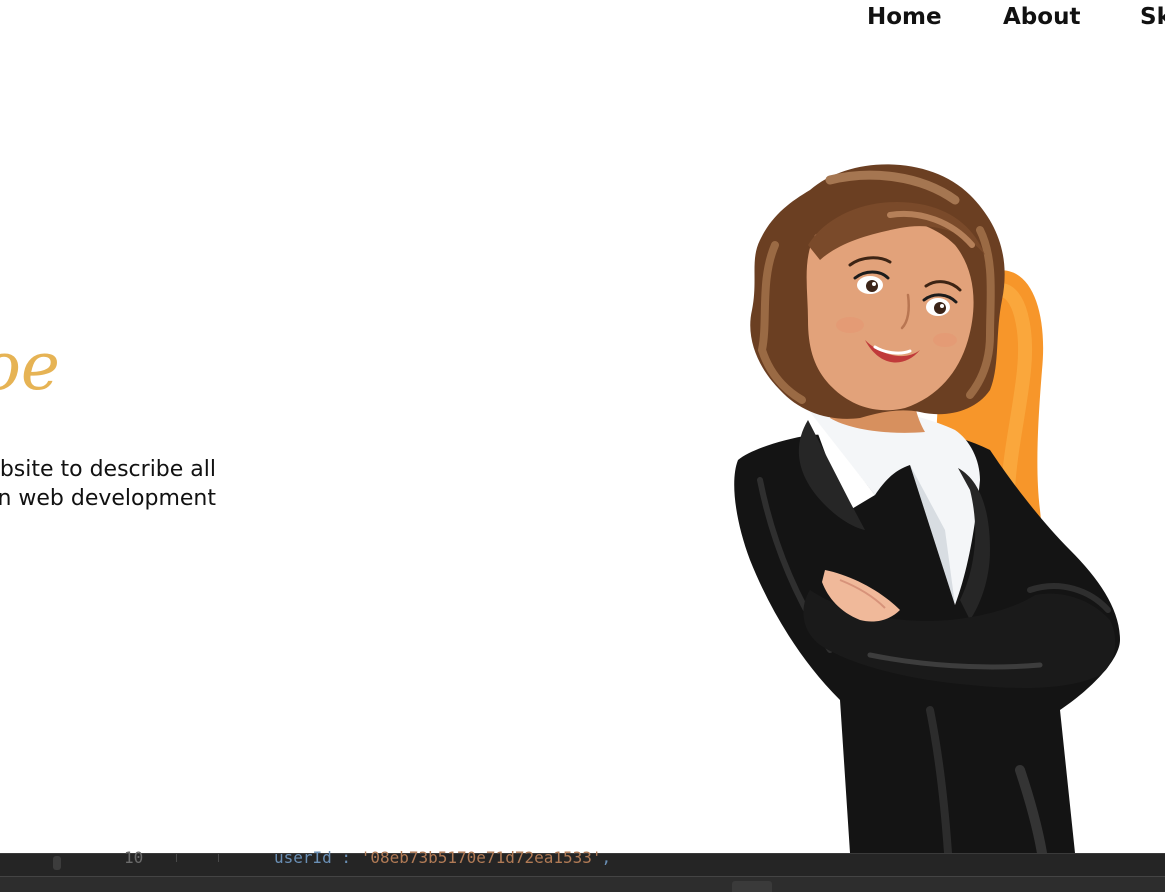 This screenshot has width=1165, height=892. I want to click on code-value: '08eb73b5170e71d72ea1533', so click(481, 857).